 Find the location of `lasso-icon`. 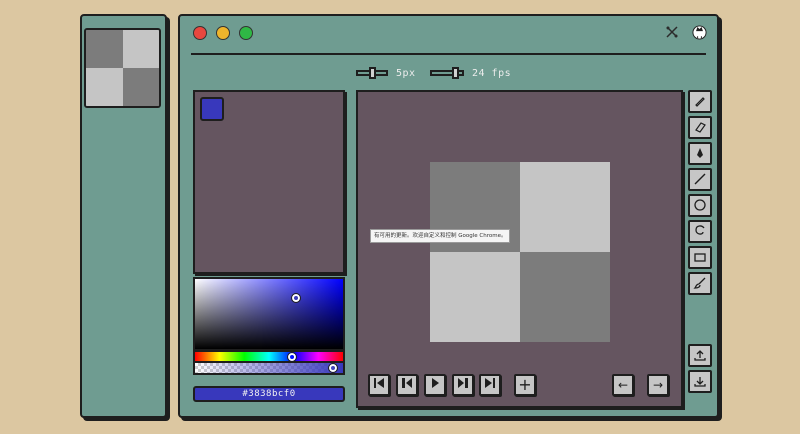

lasso-icon is located at coordinates (700, 230).